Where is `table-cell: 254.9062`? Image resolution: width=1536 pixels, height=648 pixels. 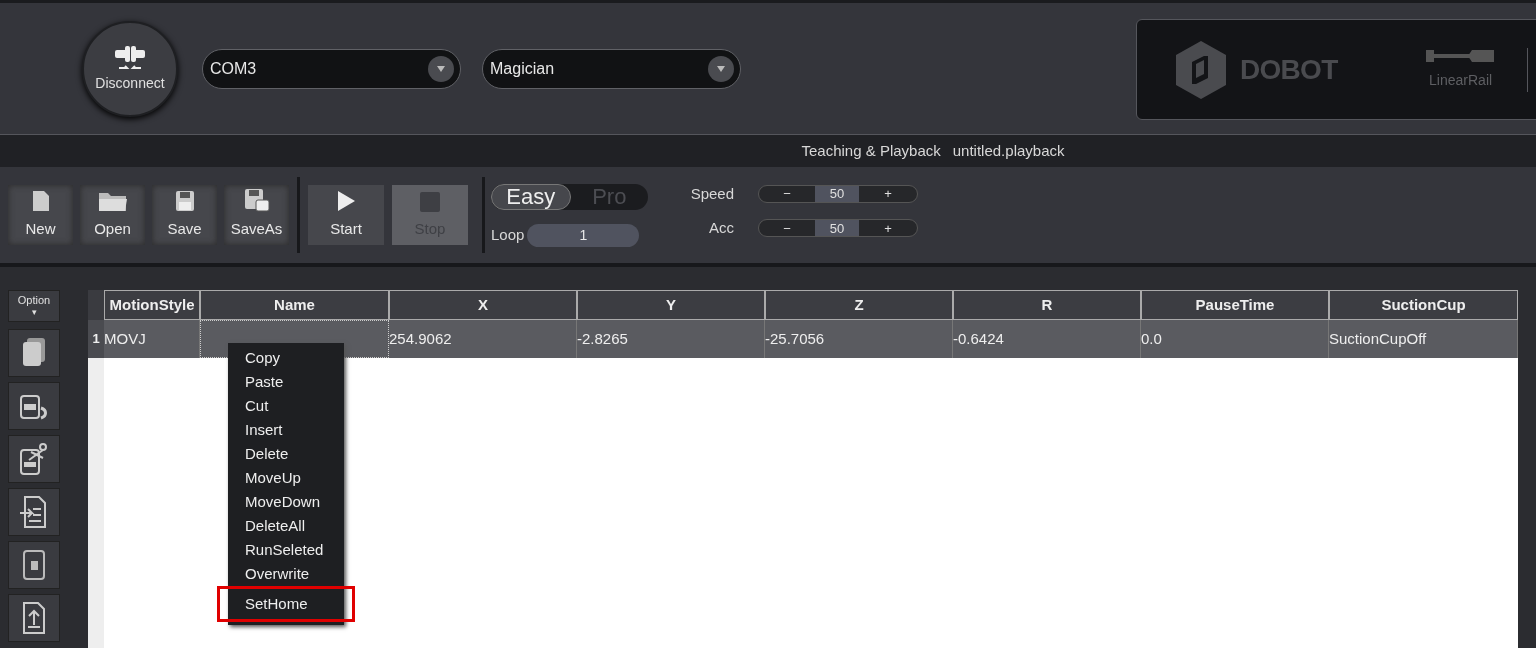 table-cell: 254.9062 is located at coordinates (483, 339).